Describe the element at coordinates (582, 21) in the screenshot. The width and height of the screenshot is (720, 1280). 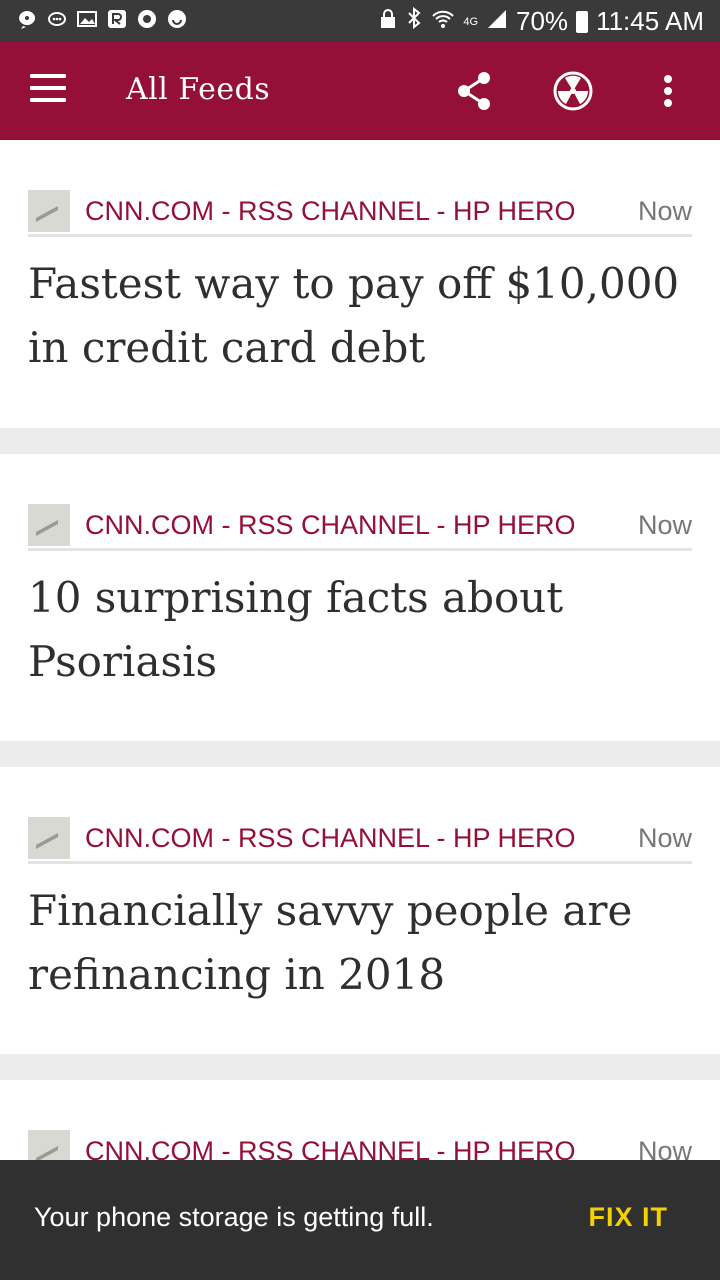
I see `battery-icon` at that location.